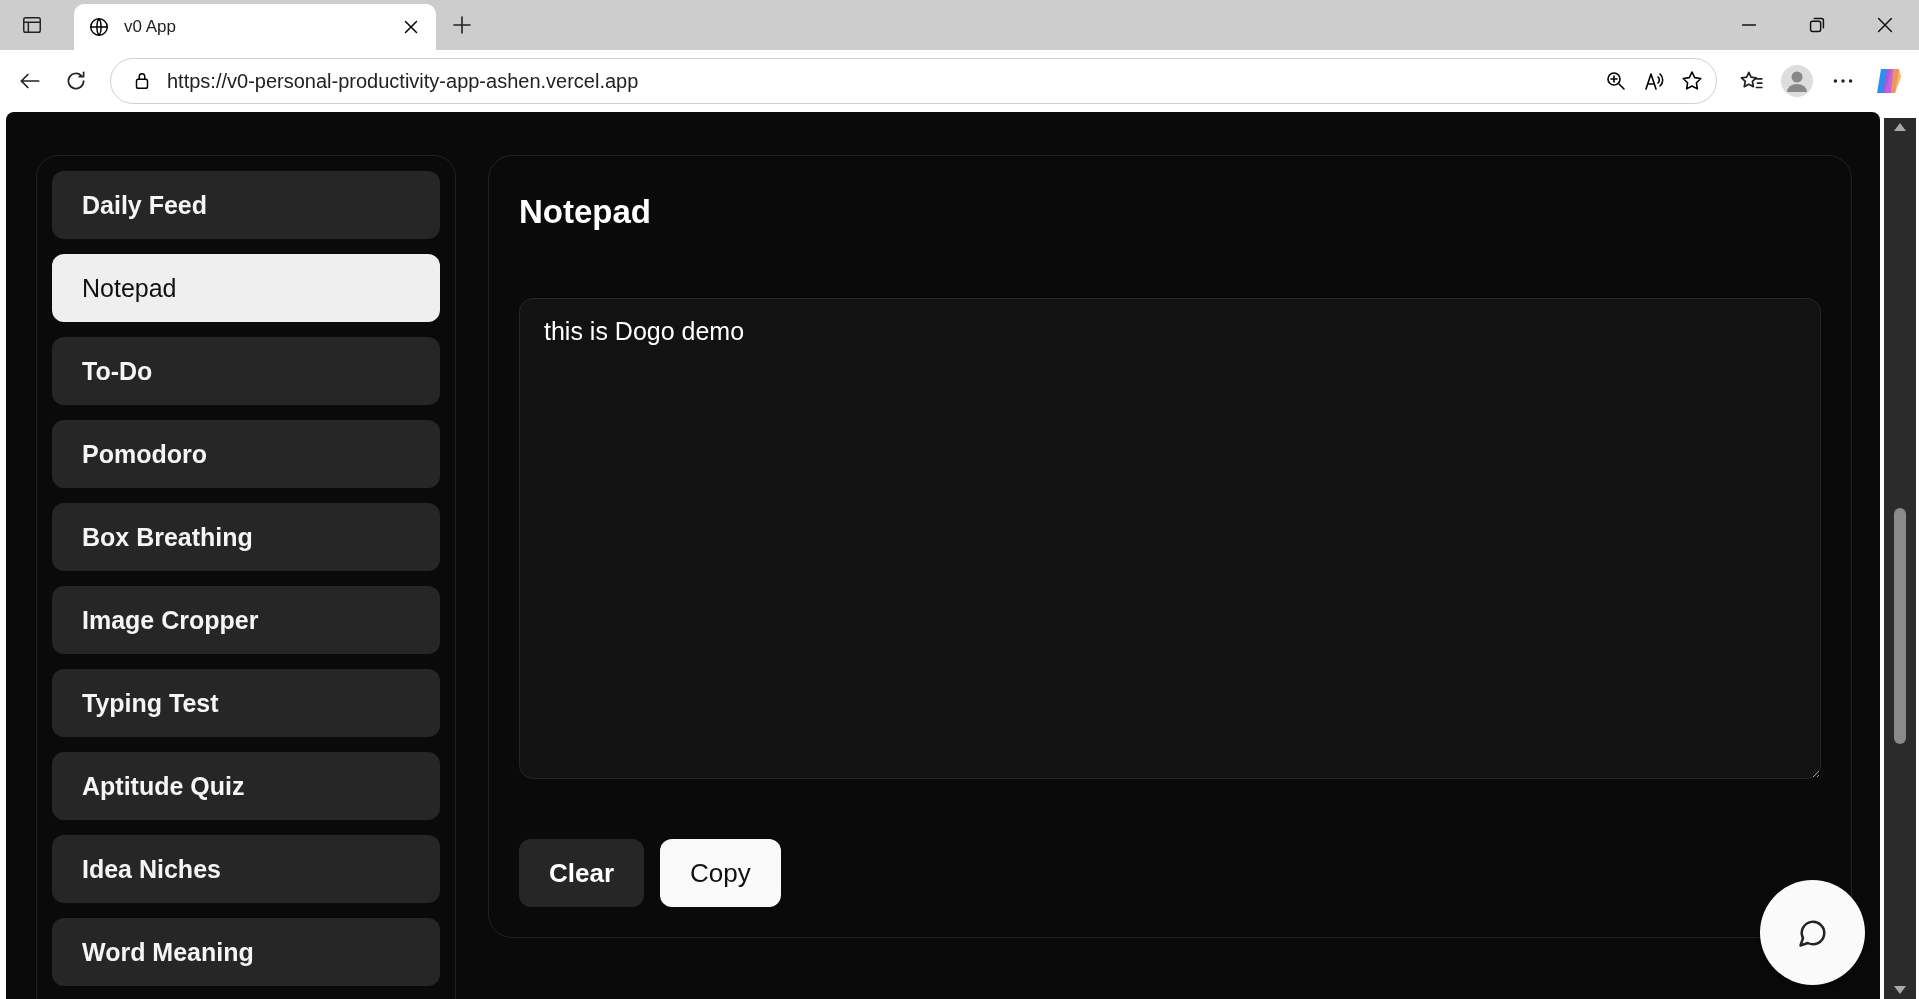  I want to click on browser-tab: v0 App, so click(255, 27).